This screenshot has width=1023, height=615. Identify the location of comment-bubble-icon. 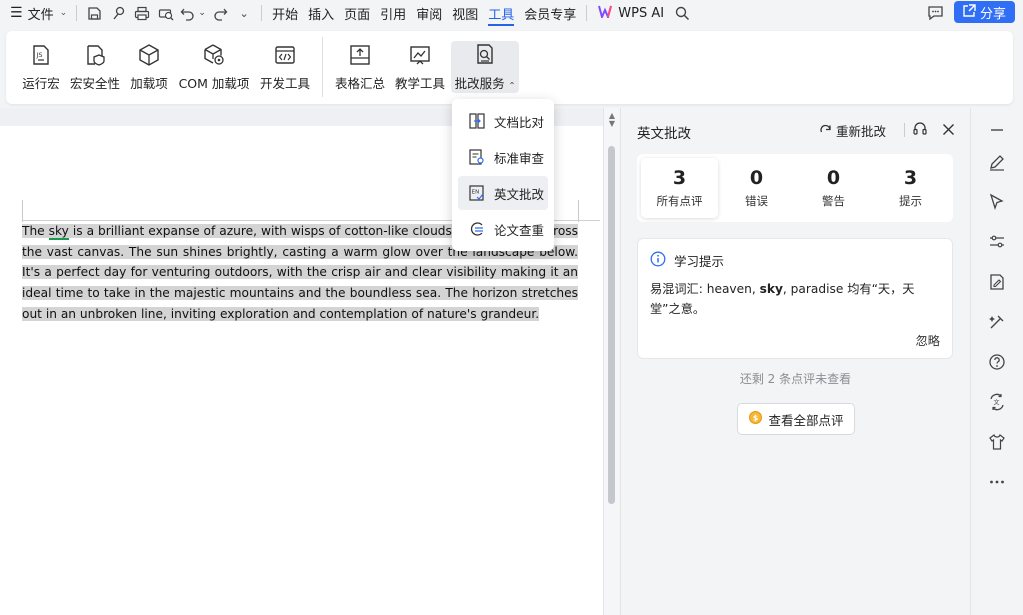
(935, 12).